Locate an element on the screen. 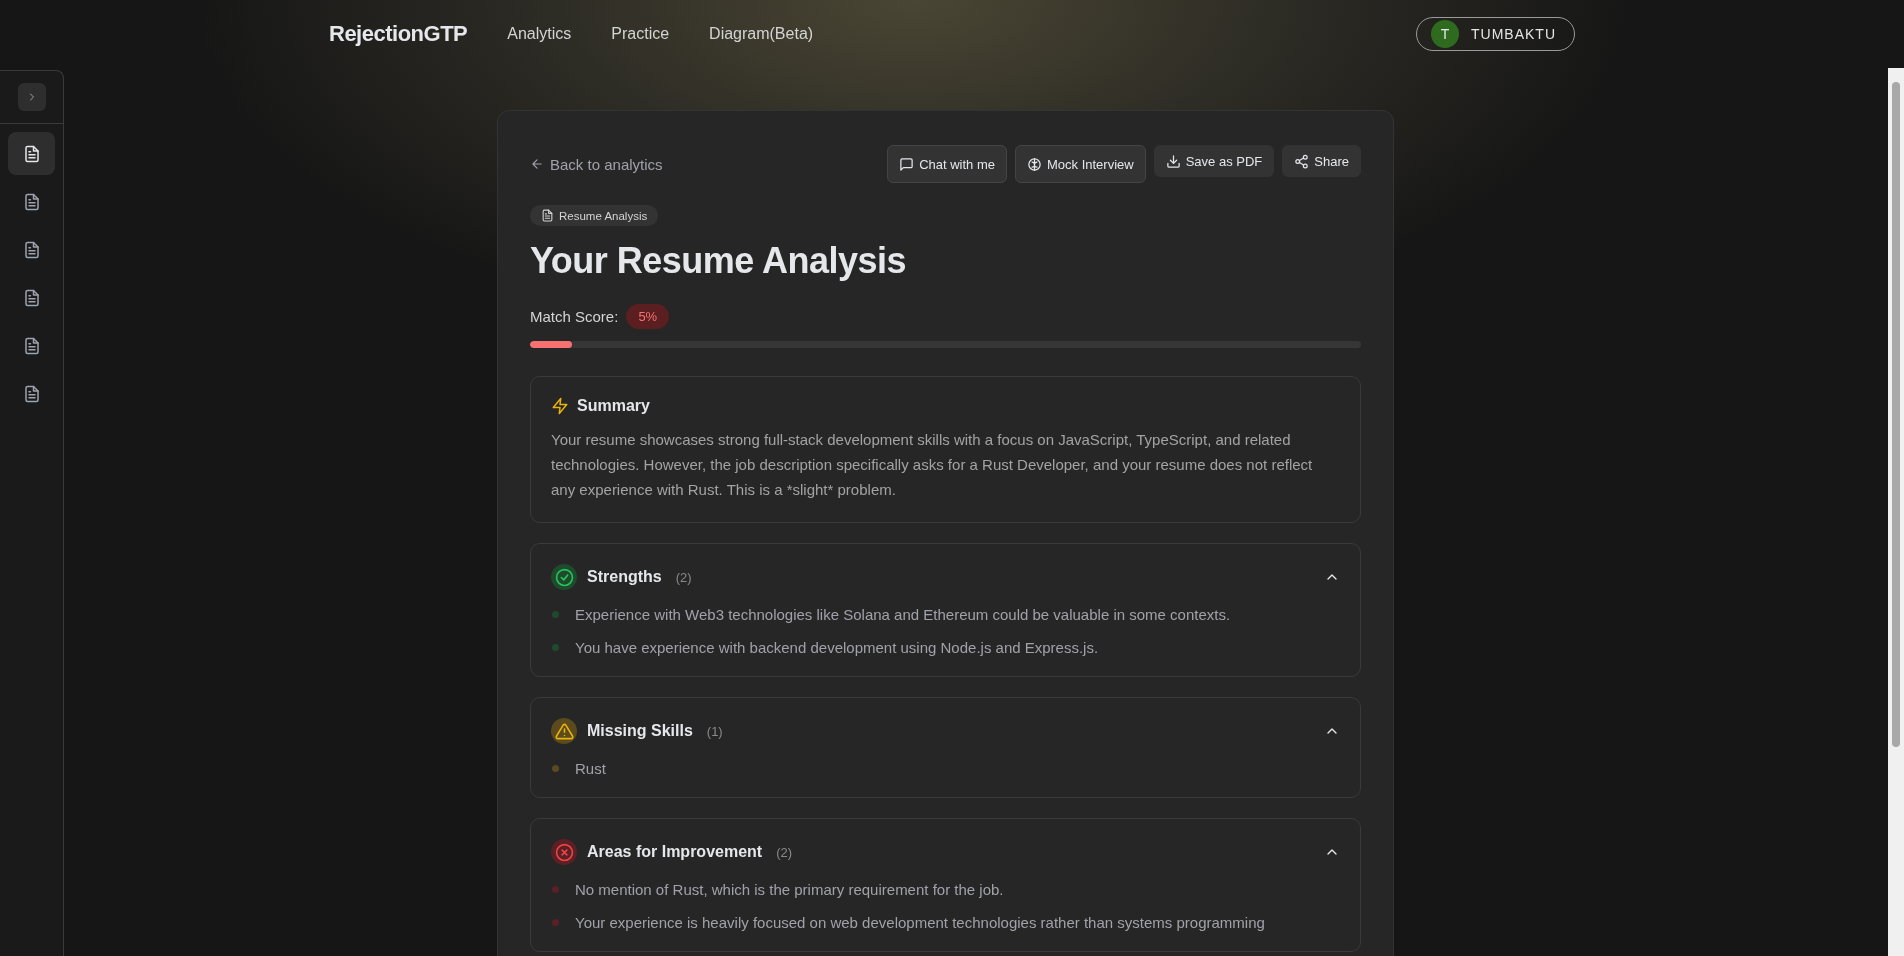 This screenshot has height=956, width=1904. section-title: Areas for Improvement is located at coordinates (675, 852).